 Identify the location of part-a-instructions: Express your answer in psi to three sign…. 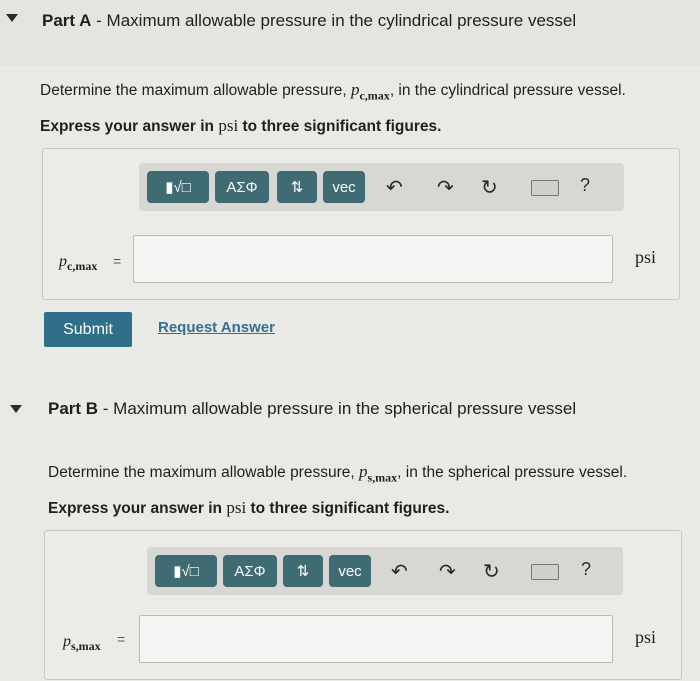
(241, 125).